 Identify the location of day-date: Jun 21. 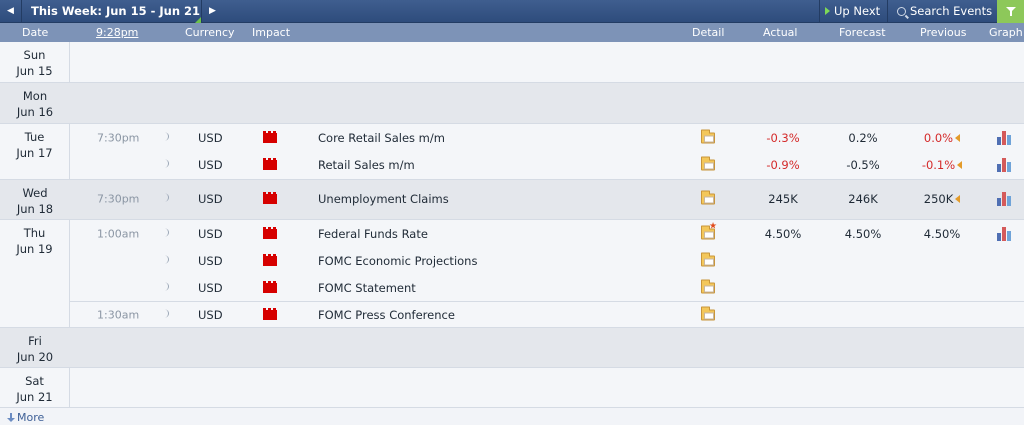
(34, 397).